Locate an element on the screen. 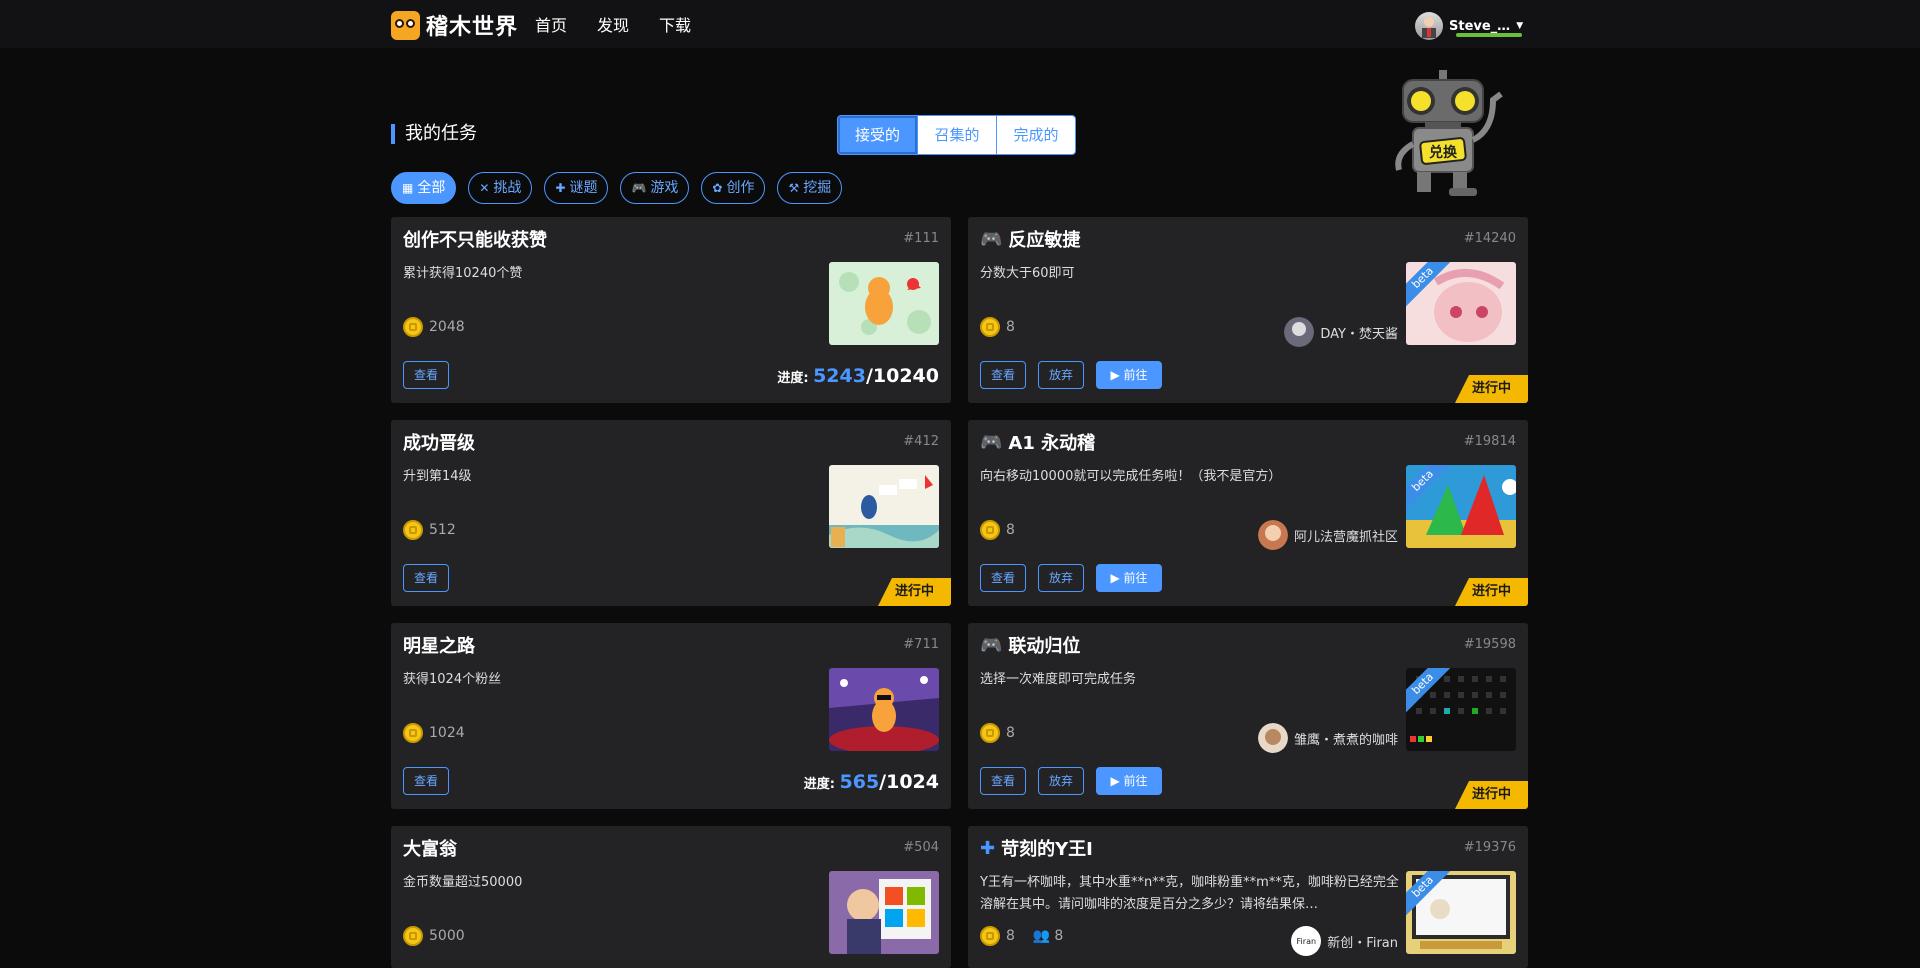 This screenshot has height=968, width=1920. task-id: #14240 is located at coordinates (1489, 238).